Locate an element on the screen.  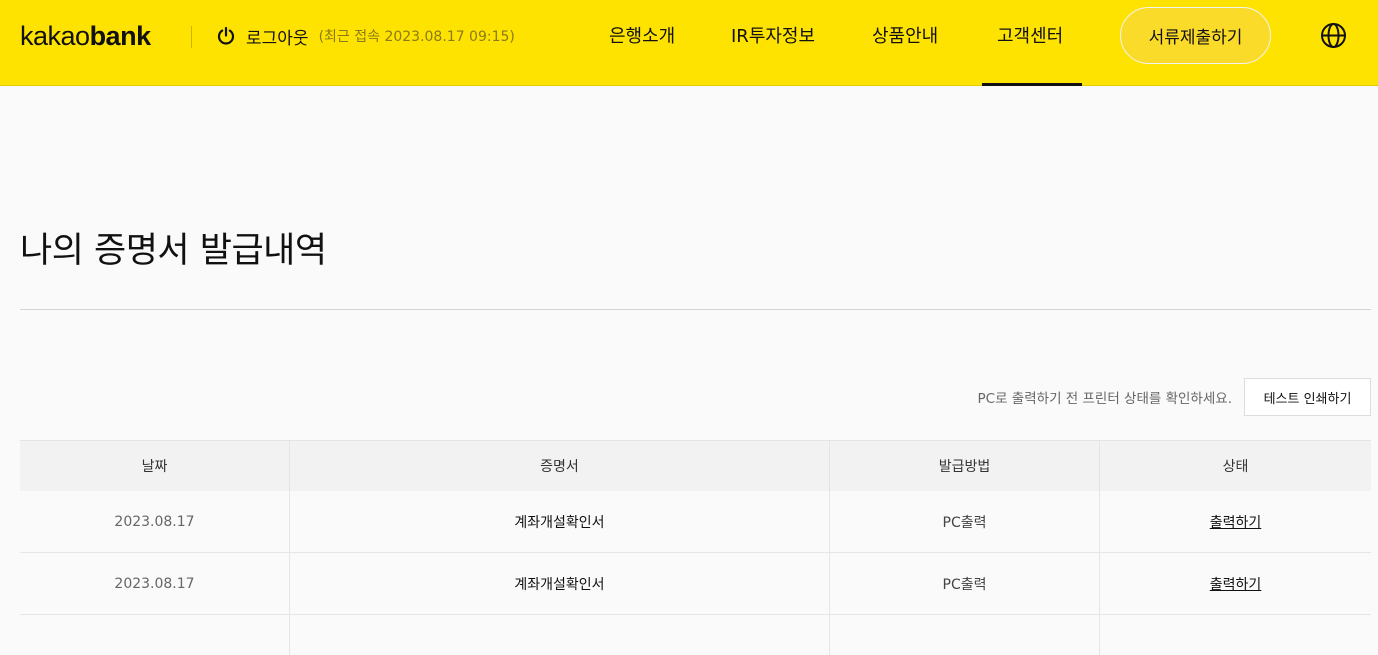
logout-button: 로그아웃 (최근 접속 2023.08.17 09:15) is located at coordinates (365, 36).